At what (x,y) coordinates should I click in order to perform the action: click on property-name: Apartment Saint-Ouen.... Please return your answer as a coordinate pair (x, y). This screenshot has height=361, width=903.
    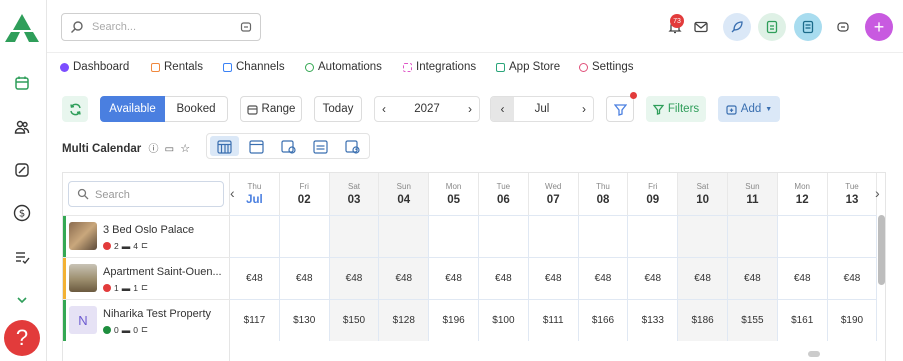
    Looking at the image, I should click on (164, 272).